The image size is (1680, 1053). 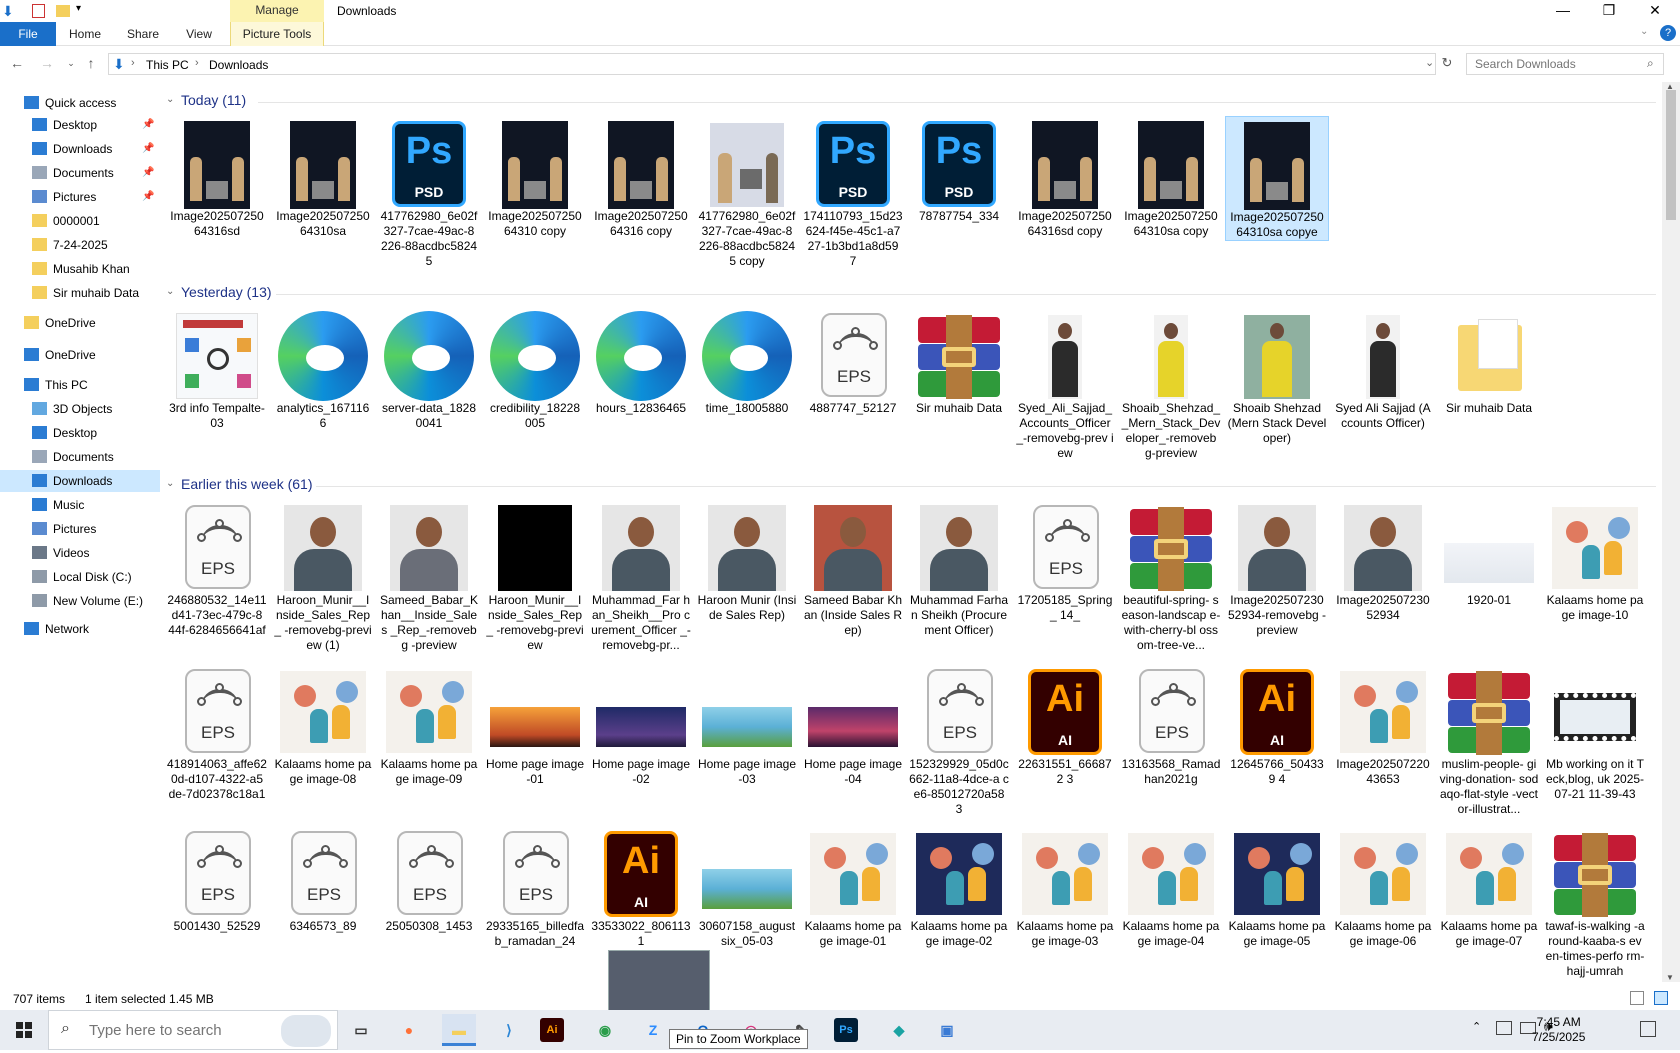 I want to click on tray-overflow-icon: ⌃, so click(x=1476, y=1026).